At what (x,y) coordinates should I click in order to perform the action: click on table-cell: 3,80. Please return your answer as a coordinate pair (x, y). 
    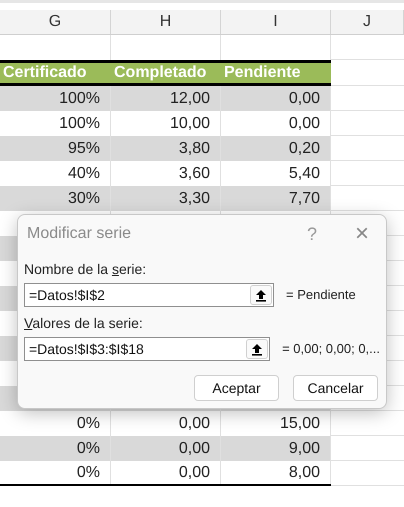
    Looking at the image, I should click on (166, 148).